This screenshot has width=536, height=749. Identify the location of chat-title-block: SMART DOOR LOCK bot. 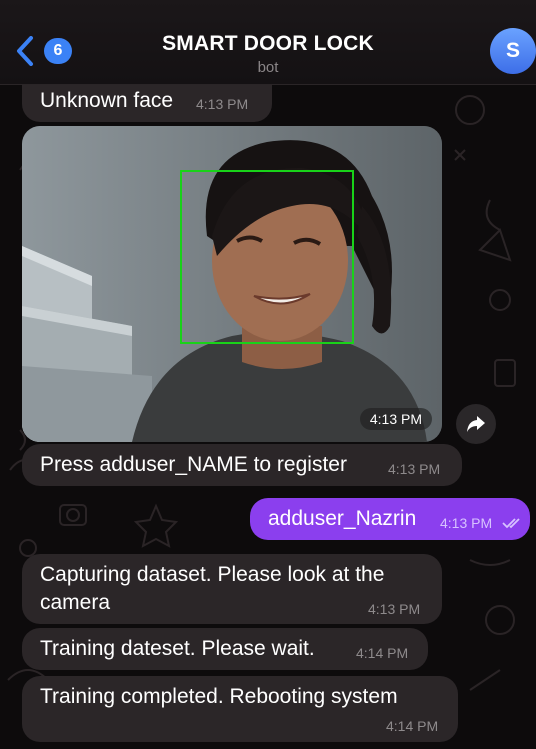
(268, 54).